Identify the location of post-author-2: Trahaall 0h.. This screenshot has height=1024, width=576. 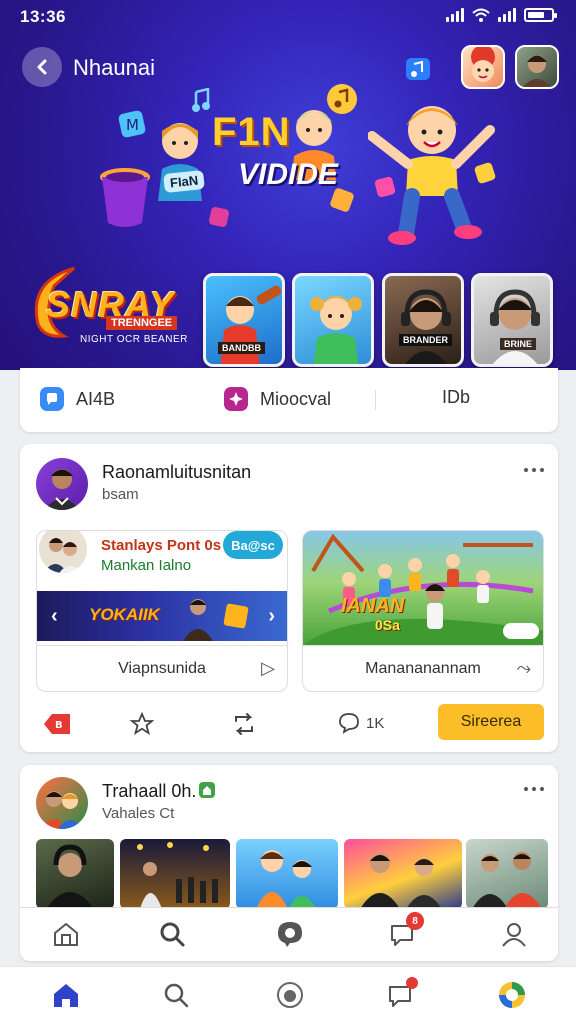
(149, 791).